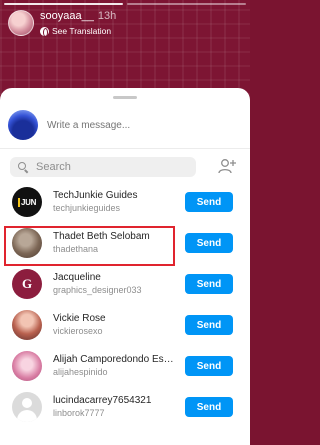 Image resolution: width=320 pixels, height=445 pixels. What do you see at coordinates (23, 125) in the screenshot?
I see `story-thumbnail` at bounding box center [23, 125].